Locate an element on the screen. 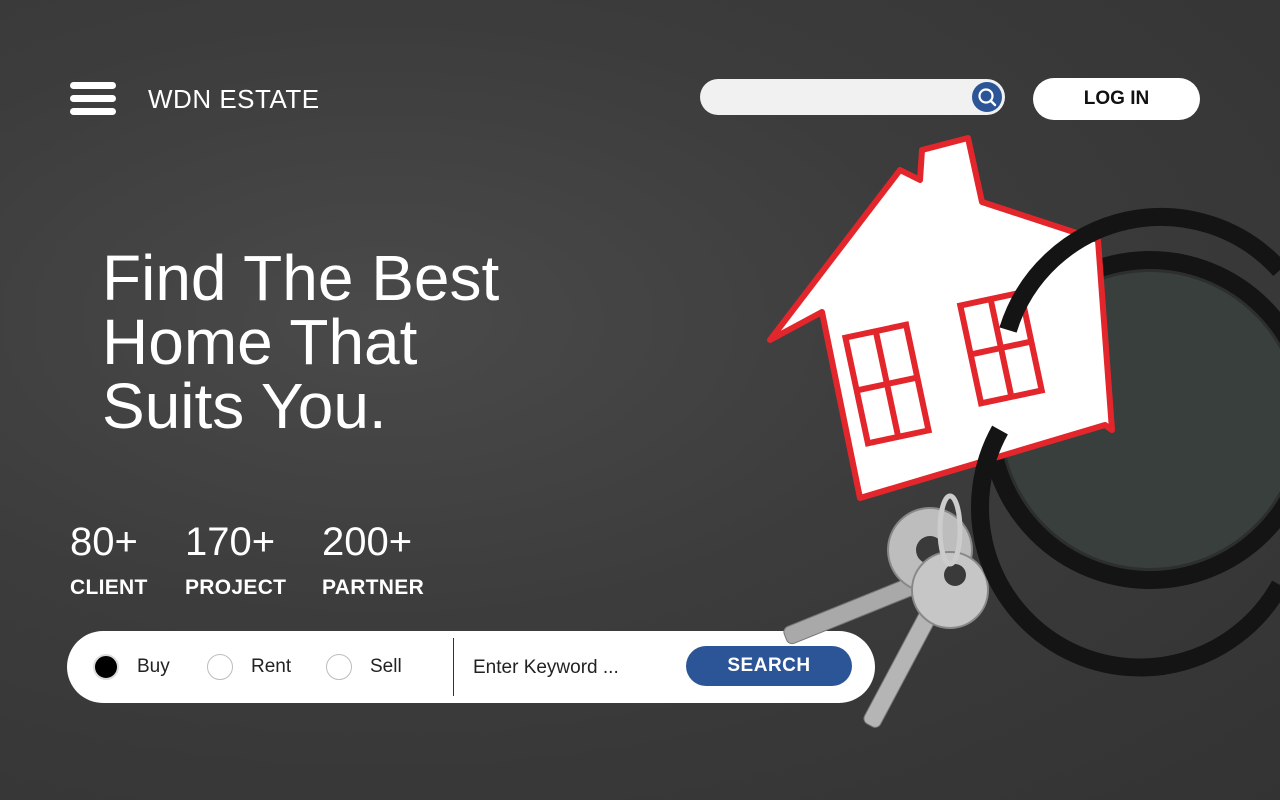 The width and height of the screenshot is (1280, 800). search-icon is located at coordinates (987, 97).